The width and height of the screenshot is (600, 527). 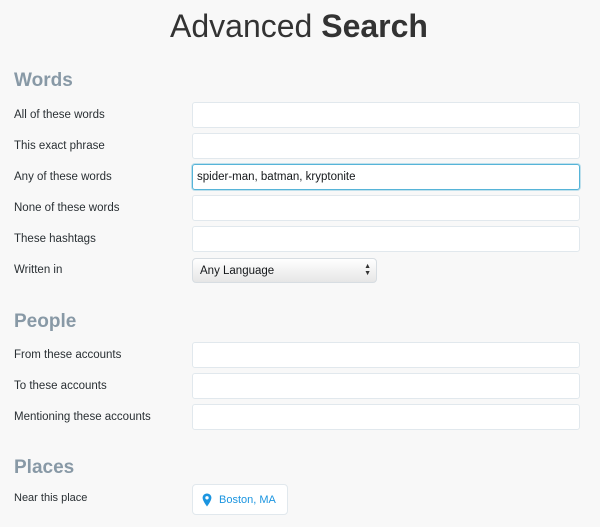 What do you see at coordinates (45, 321) in the screenshot?
I see `section-heading-people: People` at bounding box center [45, 321].